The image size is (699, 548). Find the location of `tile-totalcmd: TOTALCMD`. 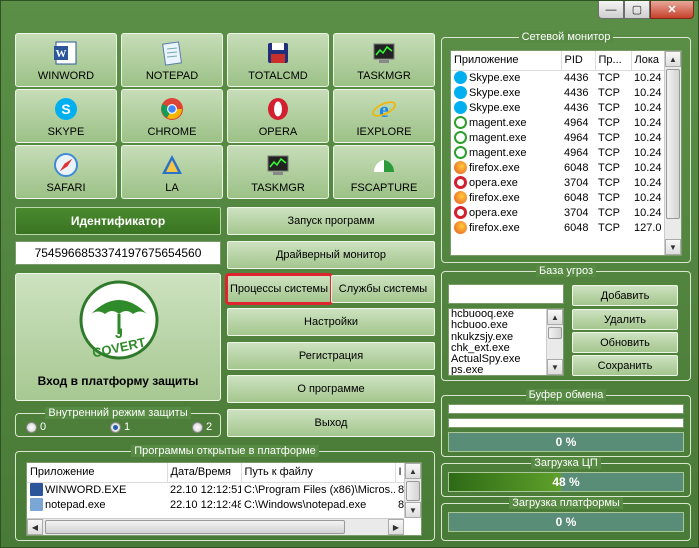

tile-totalcmd: TOTALCMD is located at coordinates (278, 60).